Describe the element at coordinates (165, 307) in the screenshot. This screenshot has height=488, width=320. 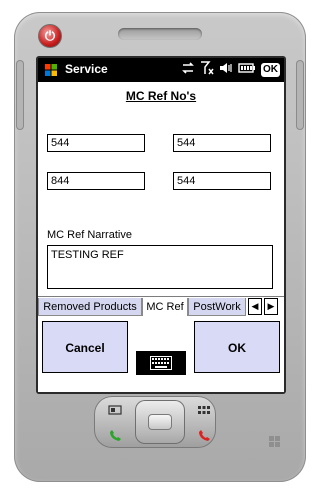
I see `tab-mc-ref: MC Ref` at that location.